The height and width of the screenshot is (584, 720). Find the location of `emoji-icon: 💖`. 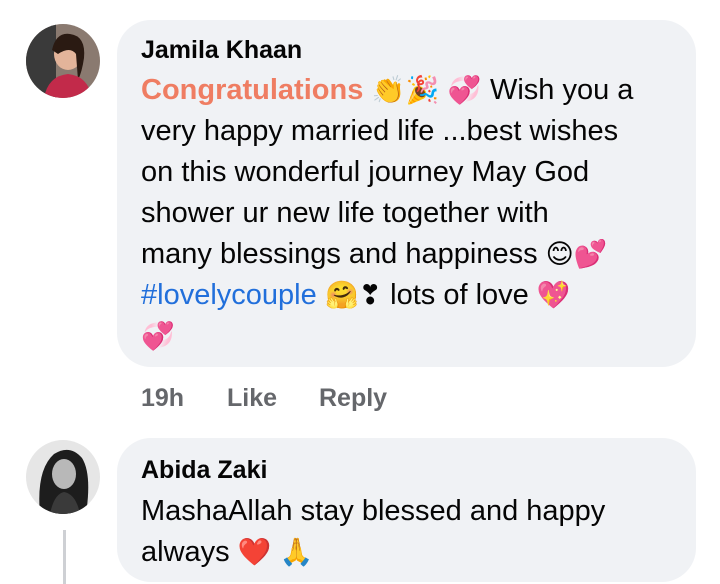

emoji-icon: 💖 is located at coordinates (553, 295).